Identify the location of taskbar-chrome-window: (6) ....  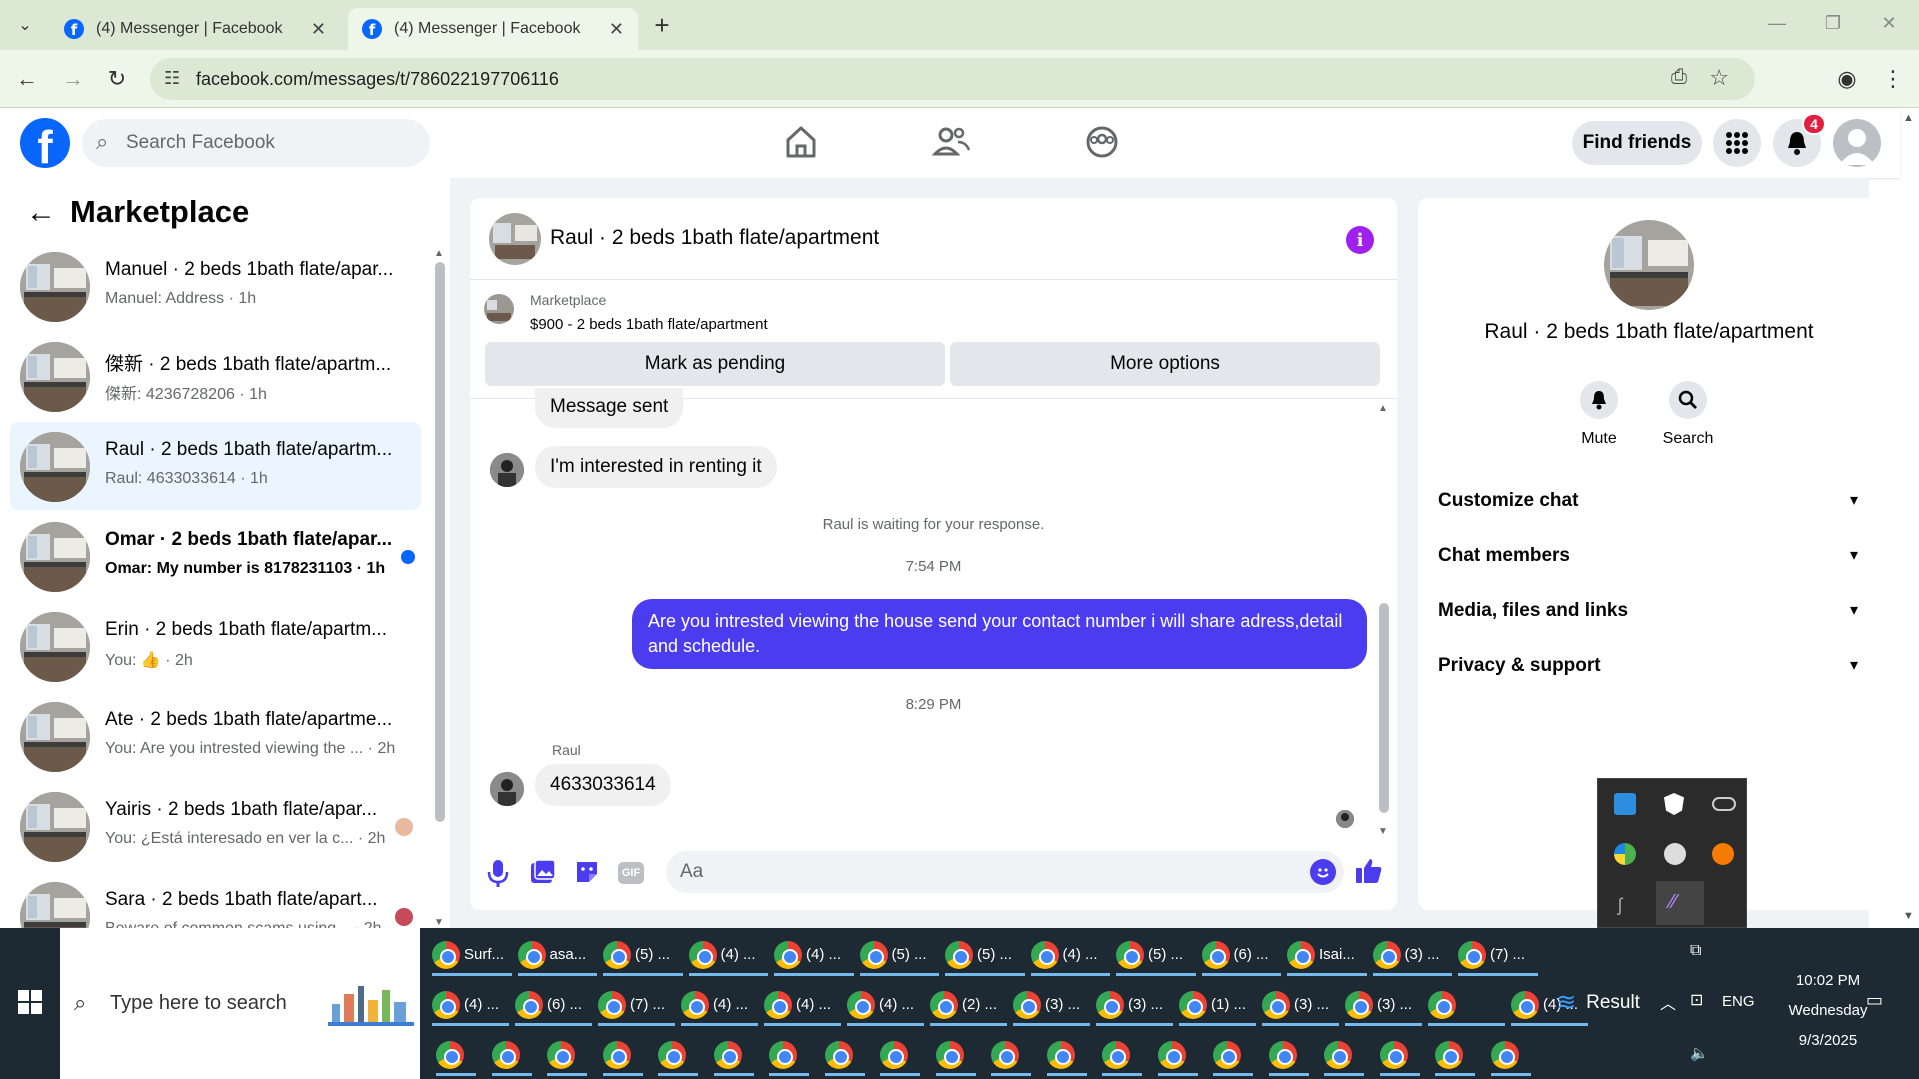
(553, 1006).